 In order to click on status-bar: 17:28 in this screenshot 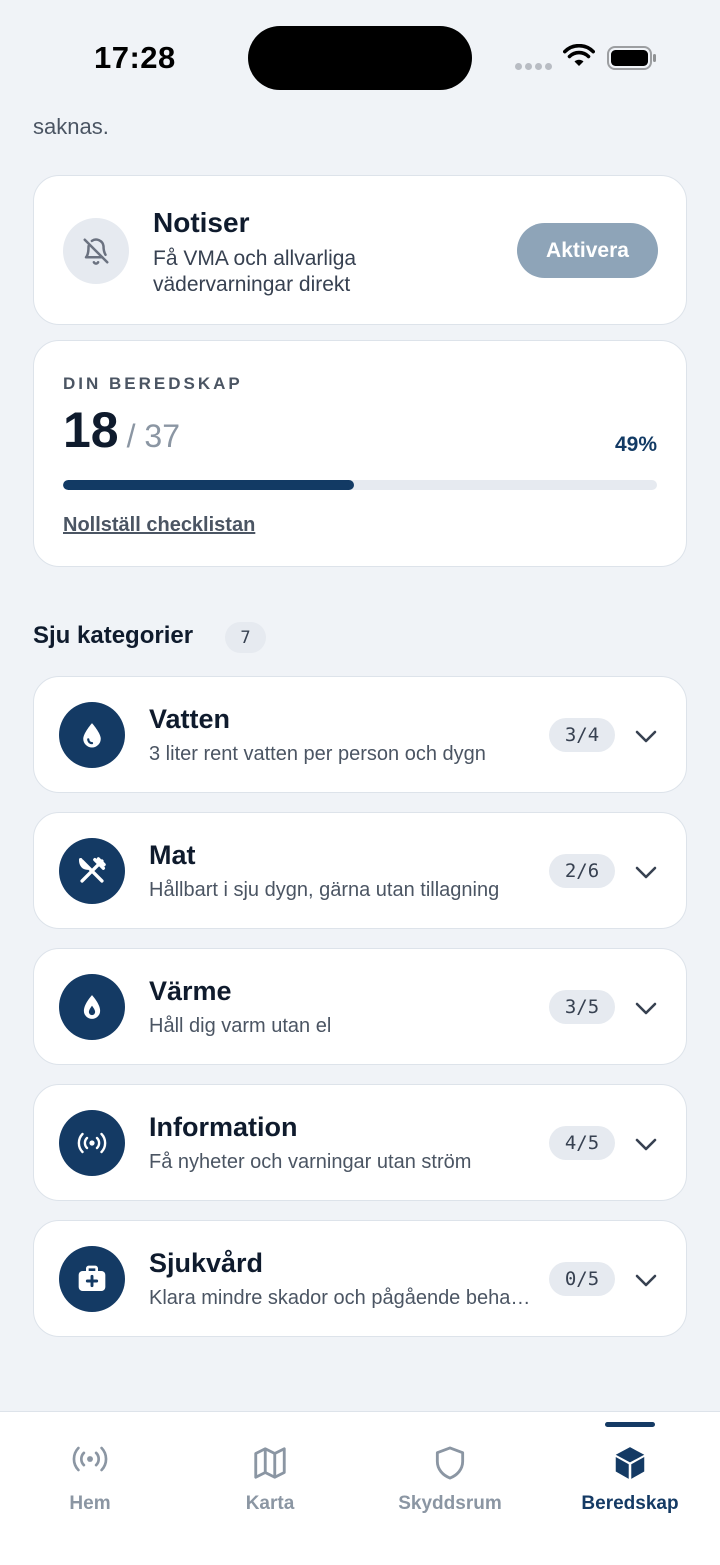, I will do `click(360, 55)`.